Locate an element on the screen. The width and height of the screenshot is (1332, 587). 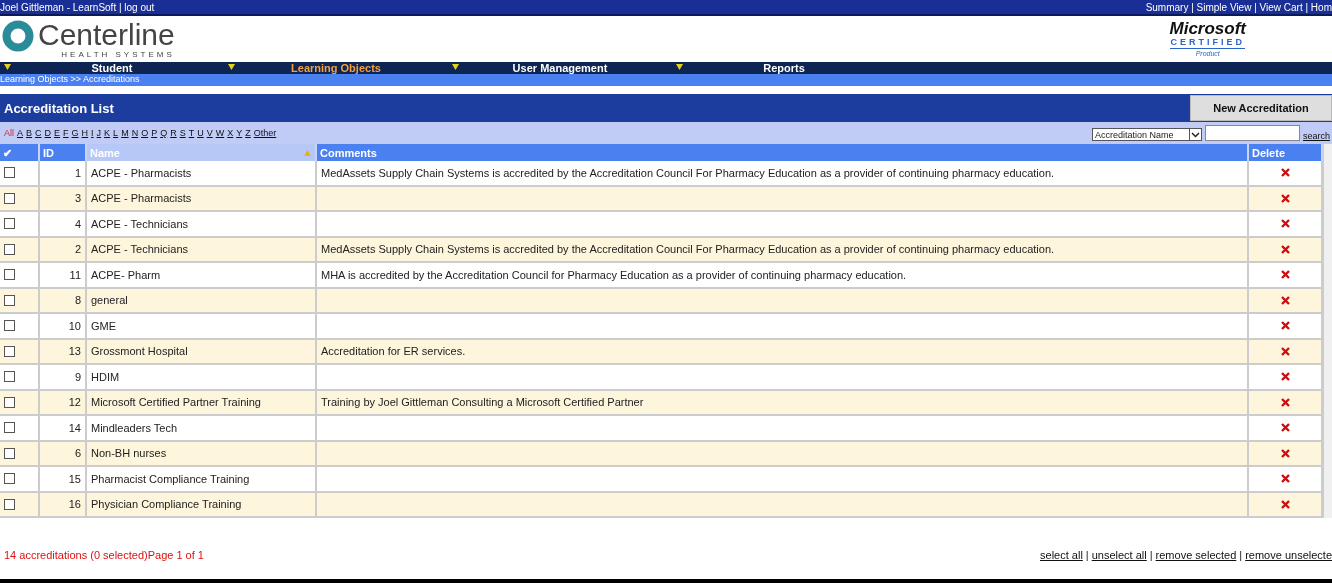
footer-link: remove unselecte is located at coordinates (1288, 554).